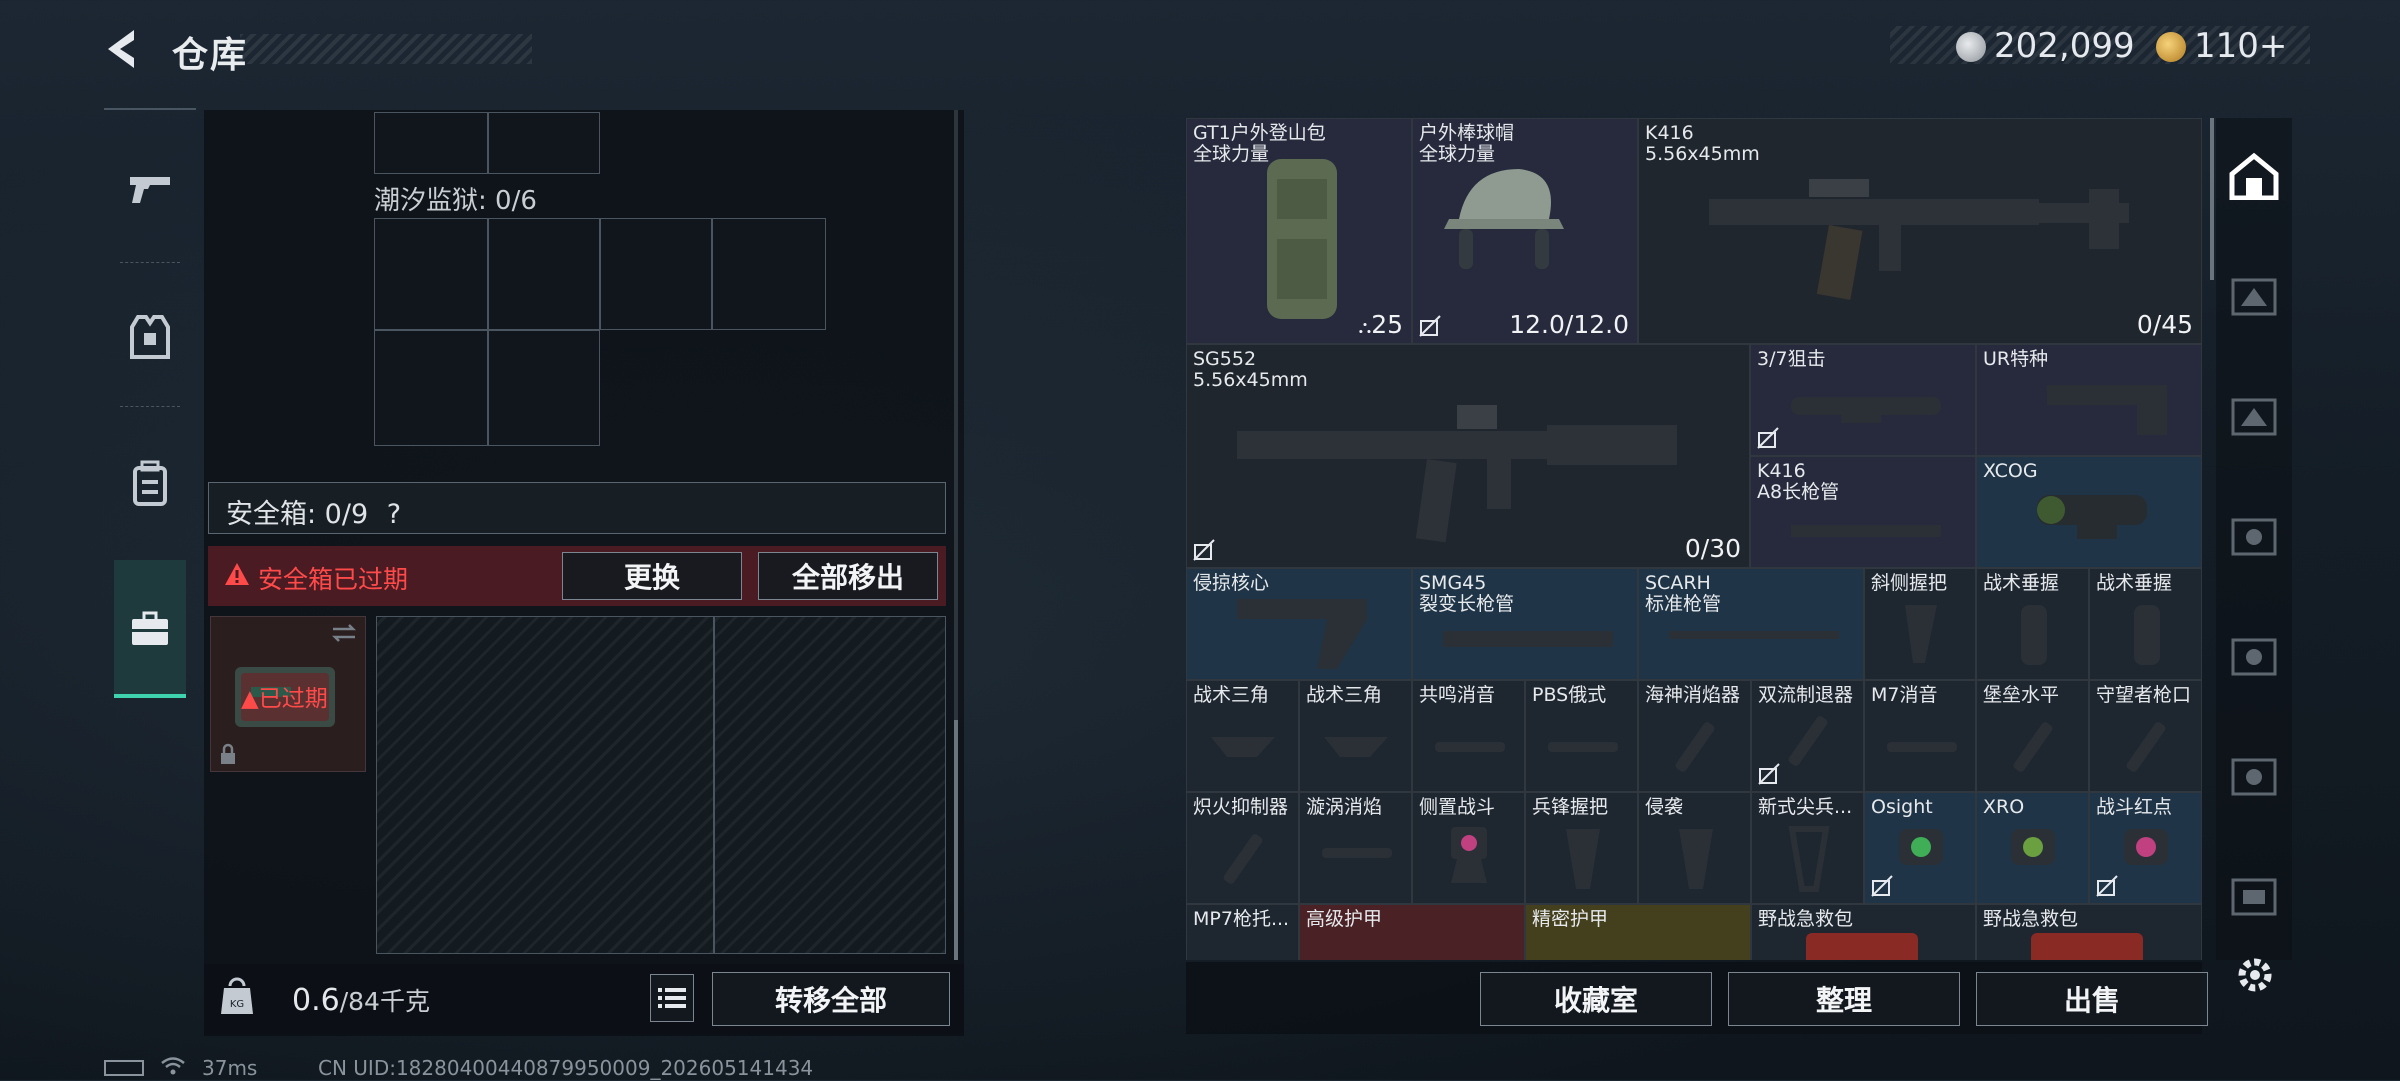  What do you see at coordinates (288, 694) in the screenshot?
I see `safebox-thumbnail: ▲已过期` at bounding box center [288, 694].